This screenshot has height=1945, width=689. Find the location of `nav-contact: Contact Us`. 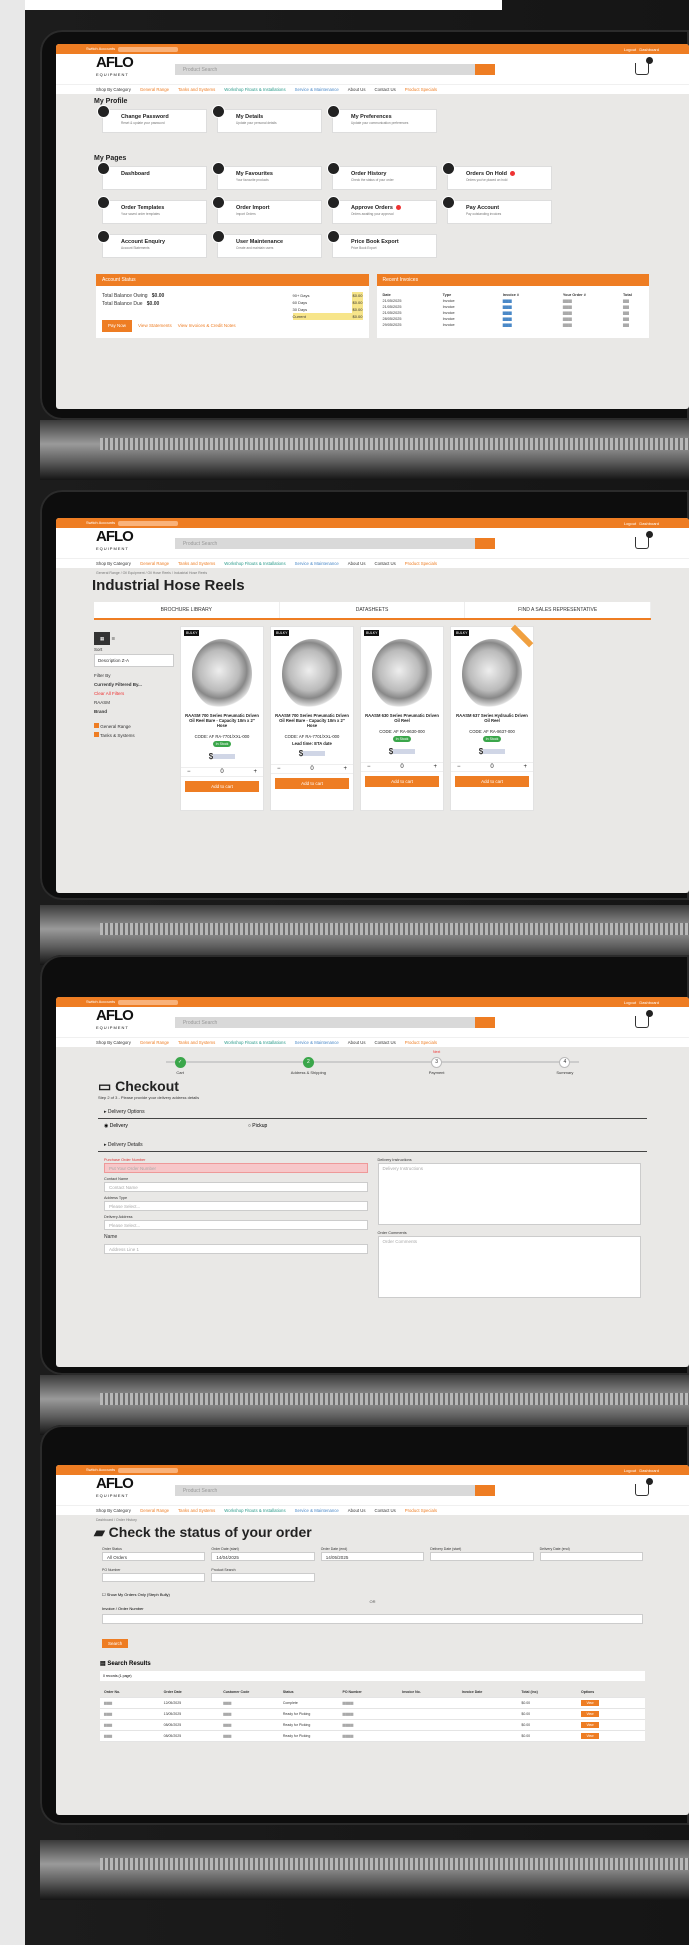

nav-contact: Contact Us is located at coordinates (384, 563).